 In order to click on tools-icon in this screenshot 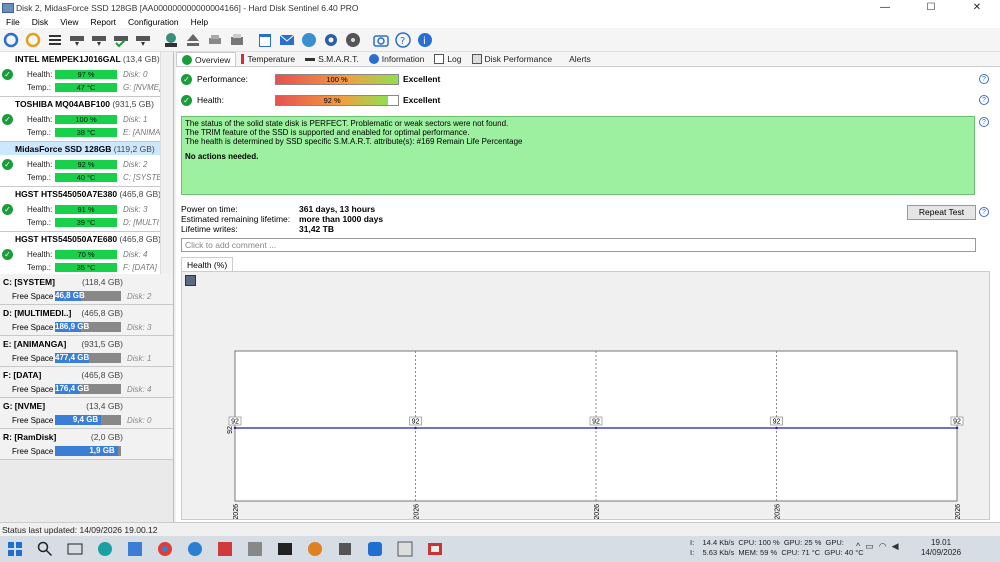, I will do `click(215, 40)`.